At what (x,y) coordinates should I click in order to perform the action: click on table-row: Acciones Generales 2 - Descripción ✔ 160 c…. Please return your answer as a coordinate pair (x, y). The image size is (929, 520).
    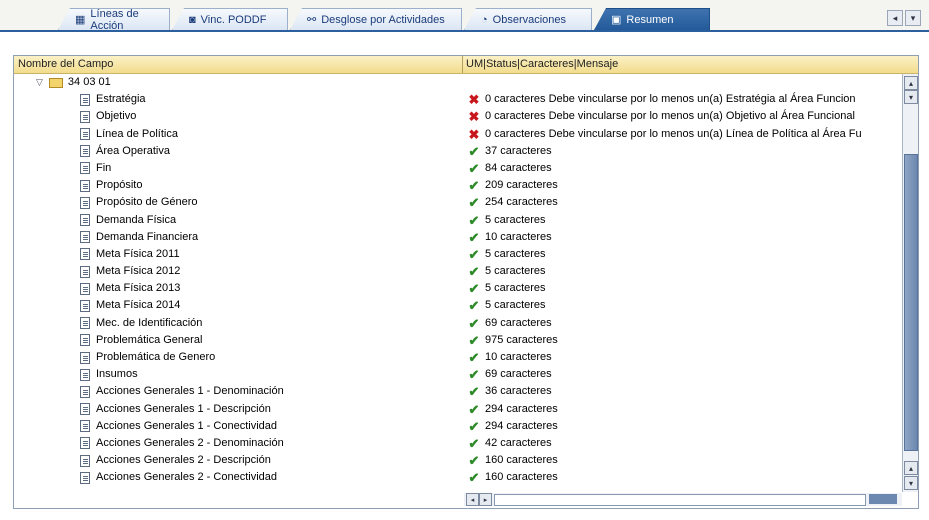
    Looking at the image, I should click on (458, 460).